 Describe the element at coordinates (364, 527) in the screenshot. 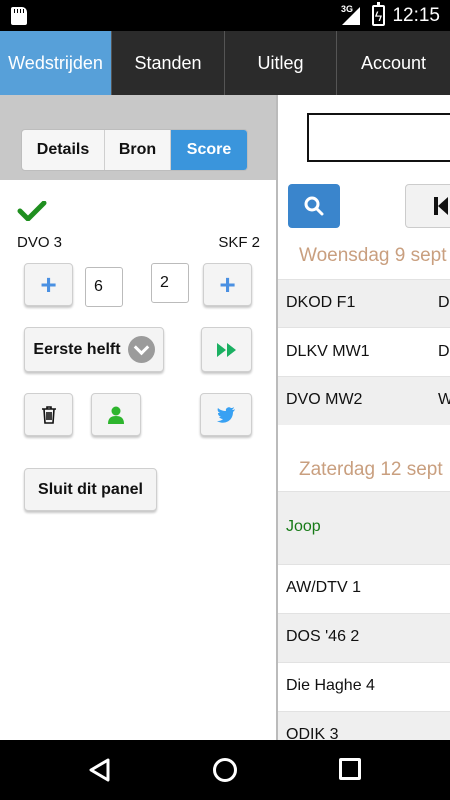

I see `table-row: Joop` at that location.